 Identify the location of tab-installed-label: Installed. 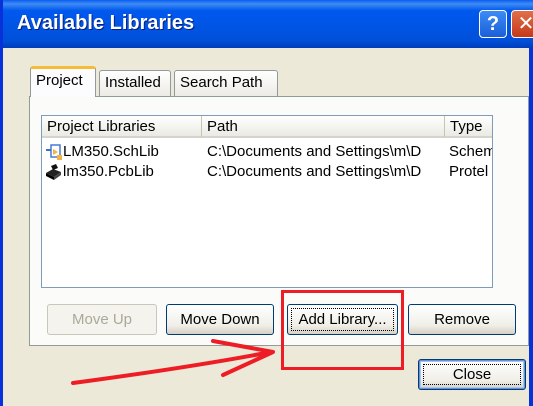
(133, 82).